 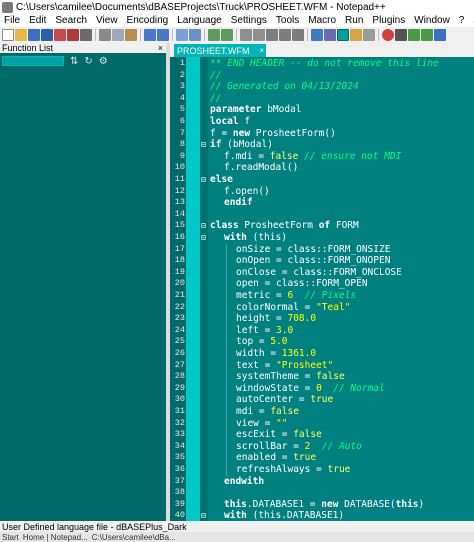 What do you see at coordinates (322, 261) in the screenshot?
I see `code-line: 18 onOpen = class::FORM_ONOPEN` at bounding box center [322, 261].